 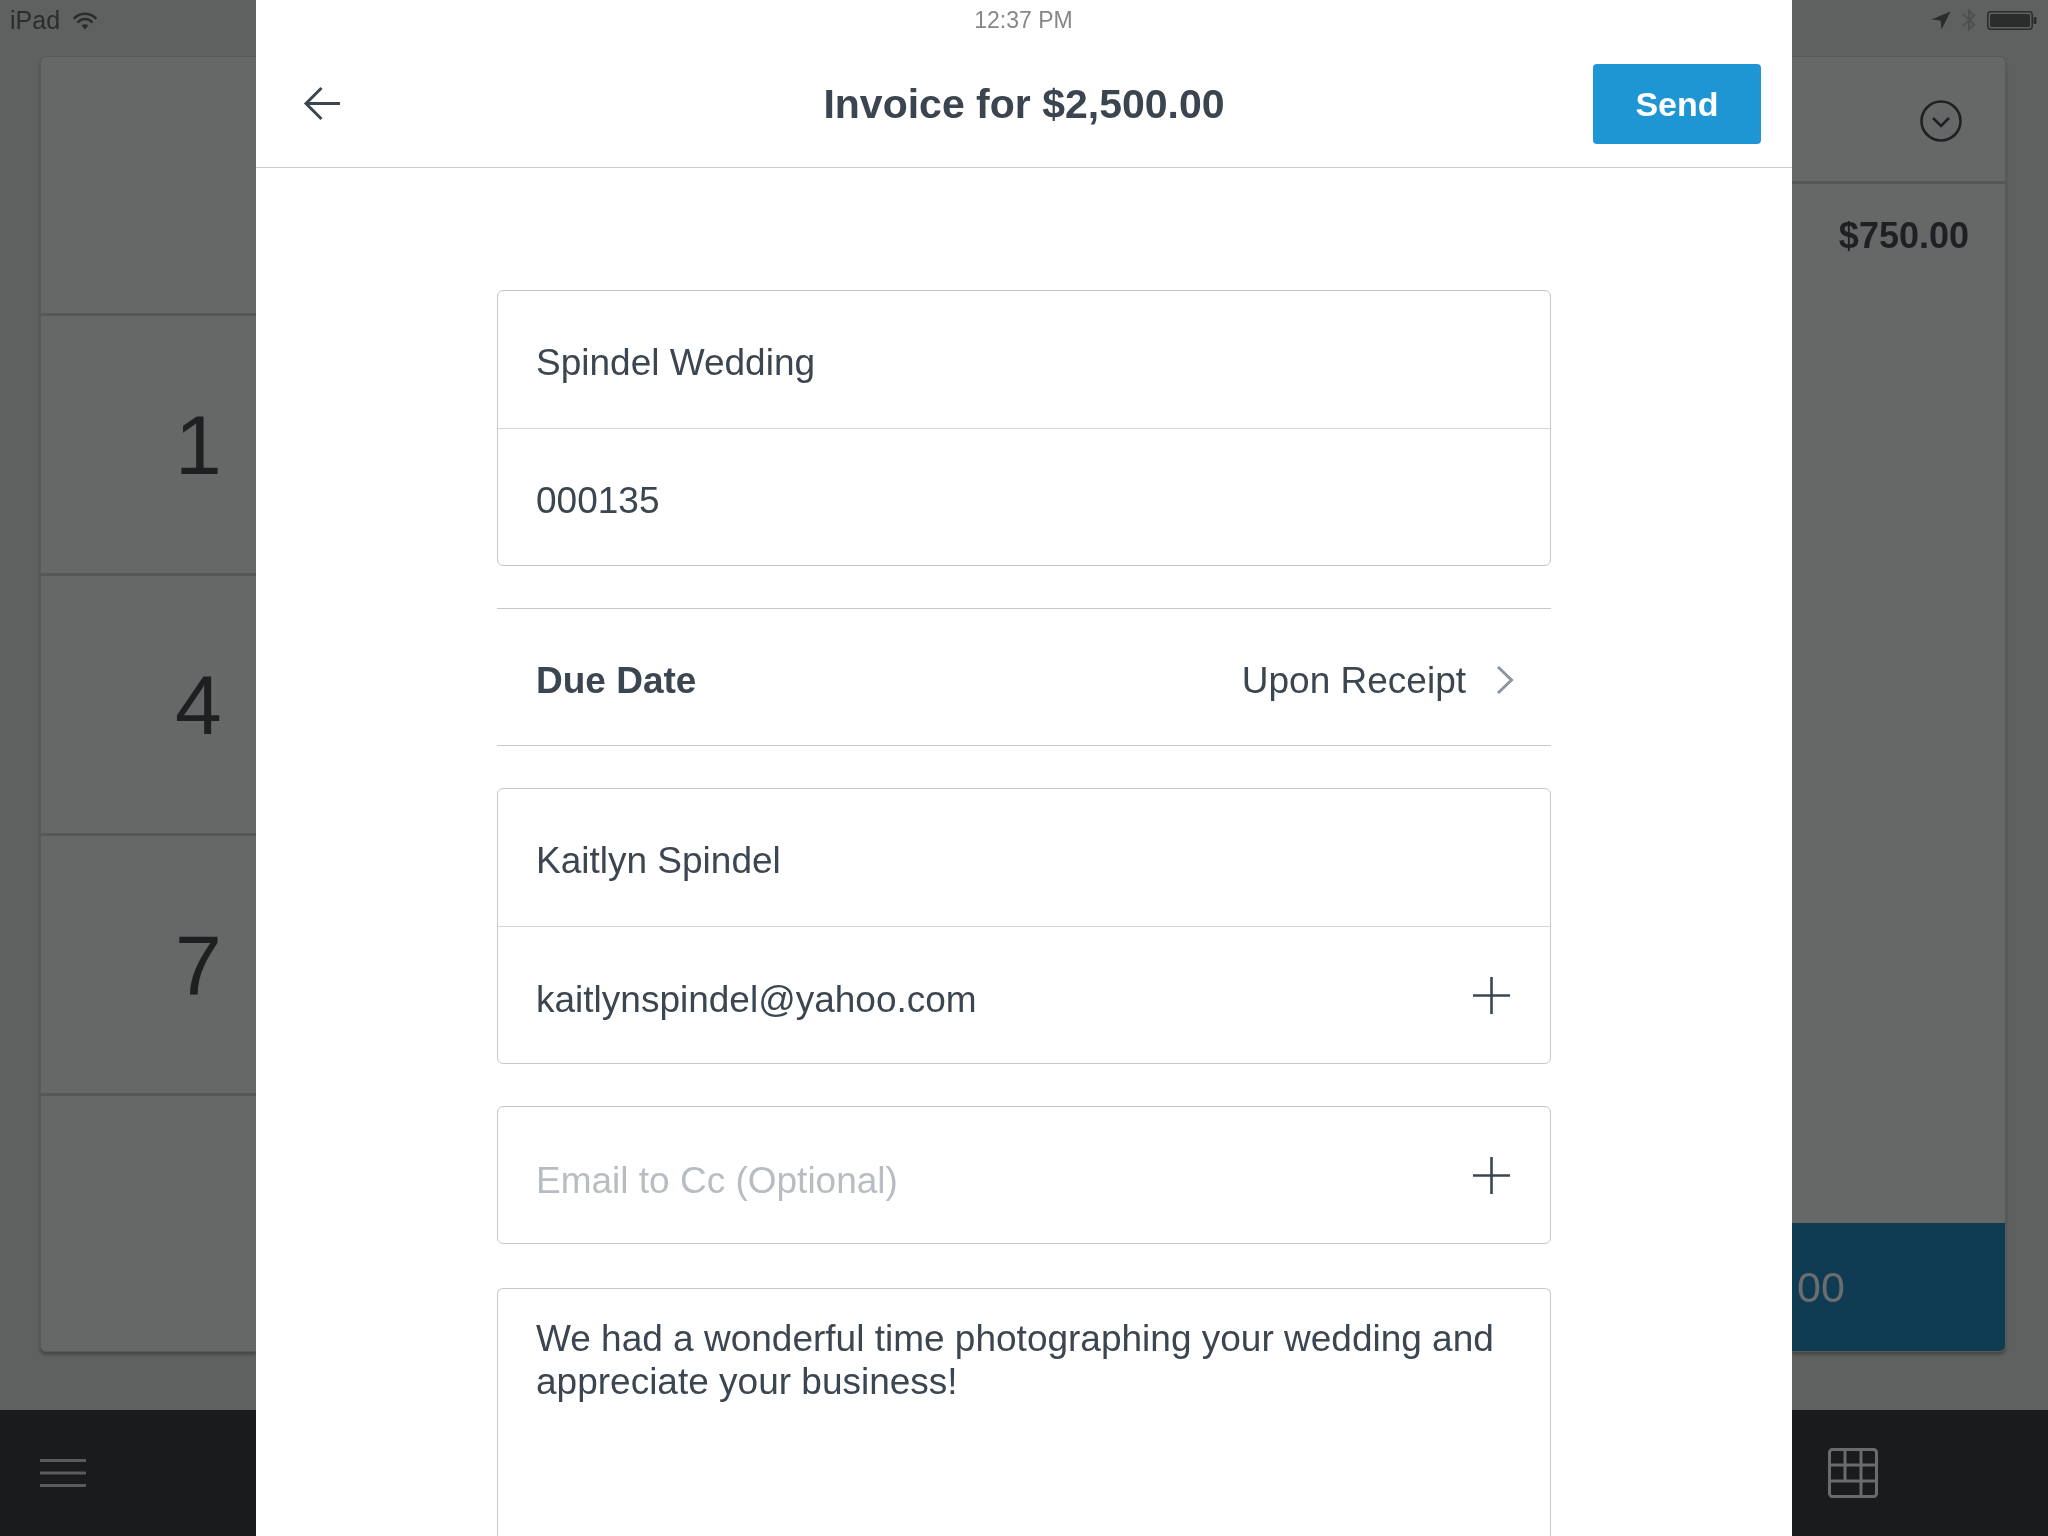 What do you see at coordinates (1505, 680) in the screenshot?
I see `chevron-right-icon` at bounding box center [1505, 680].